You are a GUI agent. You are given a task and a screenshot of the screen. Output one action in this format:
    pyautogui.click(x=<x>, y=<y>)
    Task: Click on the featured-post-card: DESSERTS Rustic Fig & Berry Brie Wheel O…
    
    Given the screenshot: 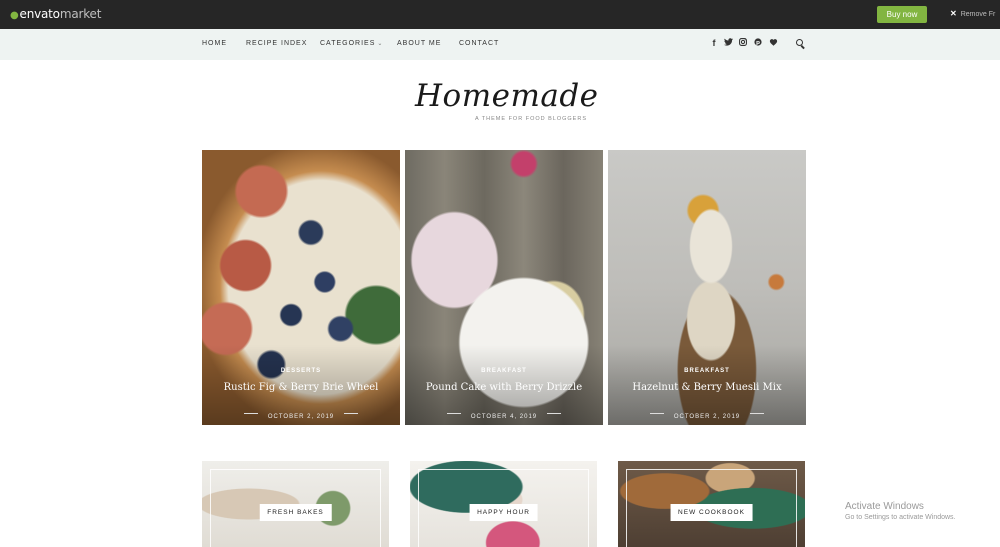 What is the action you would take?
    pyautogui.click(x=301, y=287)
    